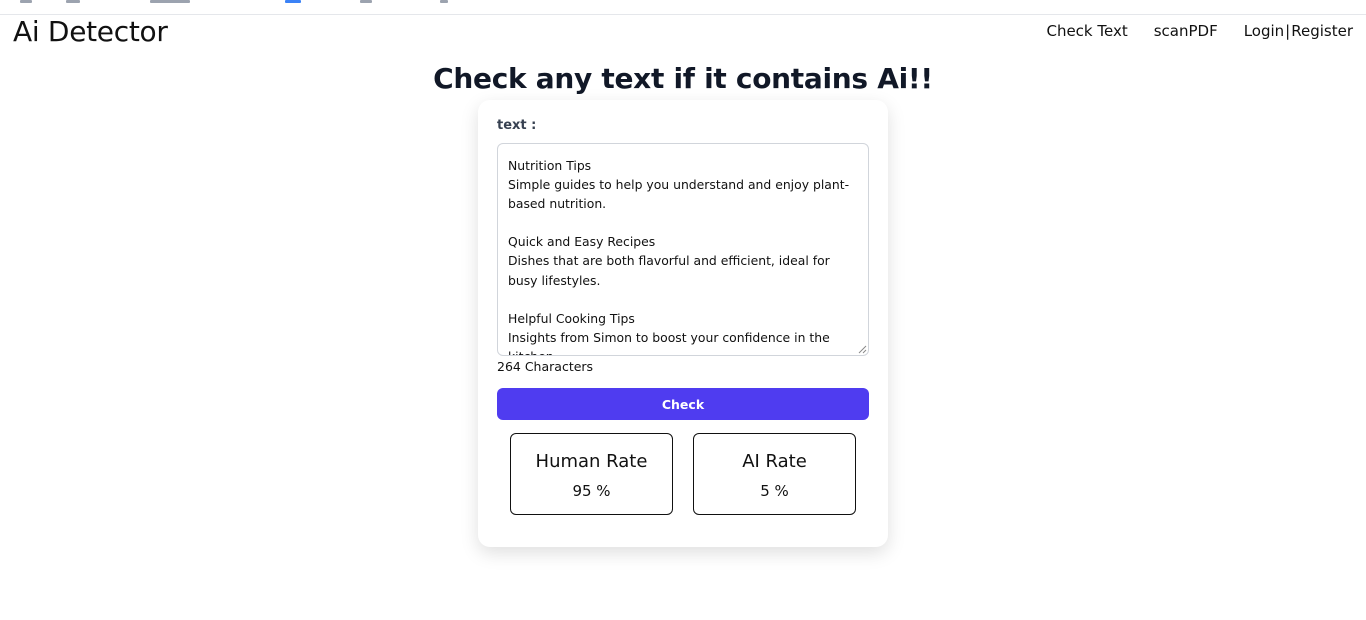 This screenshot has height=620, width=1366. I want to click on ai-rate-card: AI Rate 5 %, so click(774, 474).